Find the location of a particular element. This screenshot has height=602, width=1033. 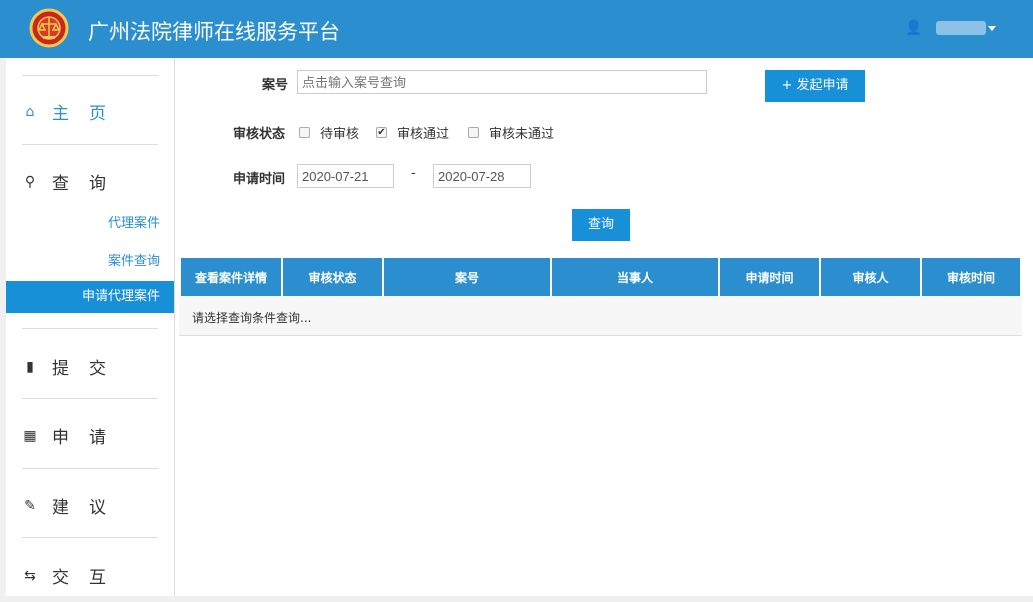

col-header: 审核人 is located at coordinates (870, 277).